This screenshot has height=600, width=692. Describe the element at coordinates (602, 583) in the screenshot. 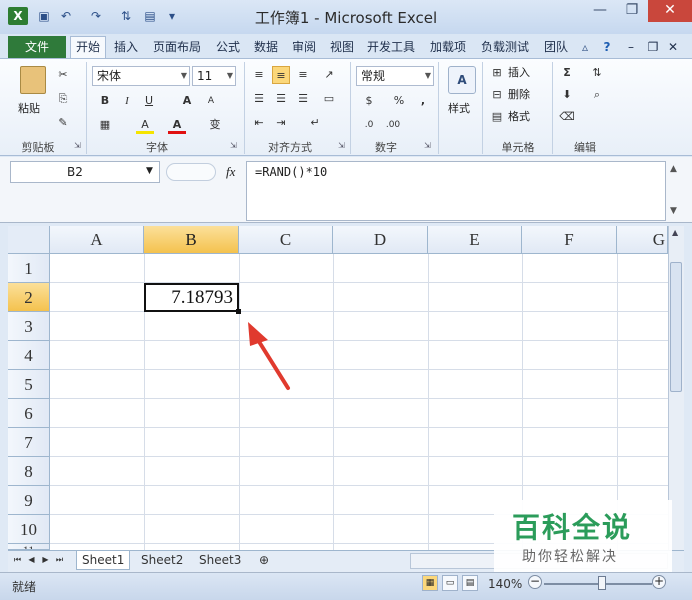

I see `zoom-slider-thumb` at that location.